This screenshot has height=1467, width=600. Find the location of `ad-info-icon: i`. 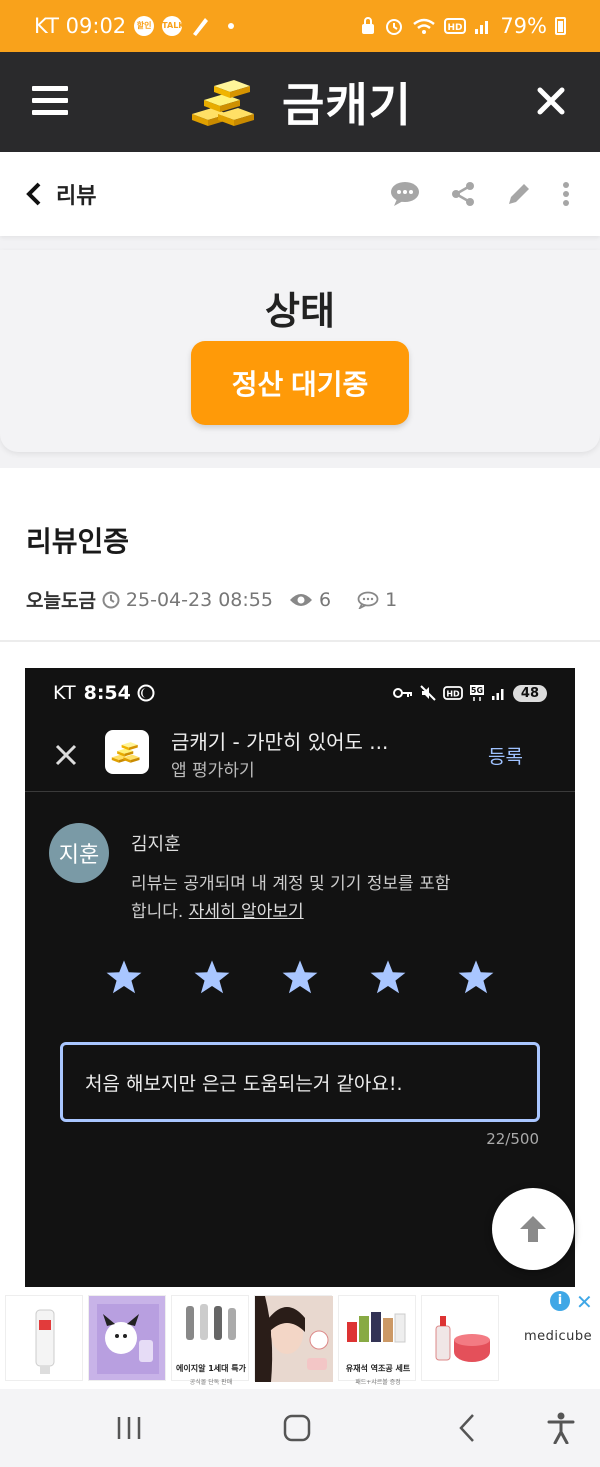

ad-info-icon: i is located at coordinates (560, 1301).